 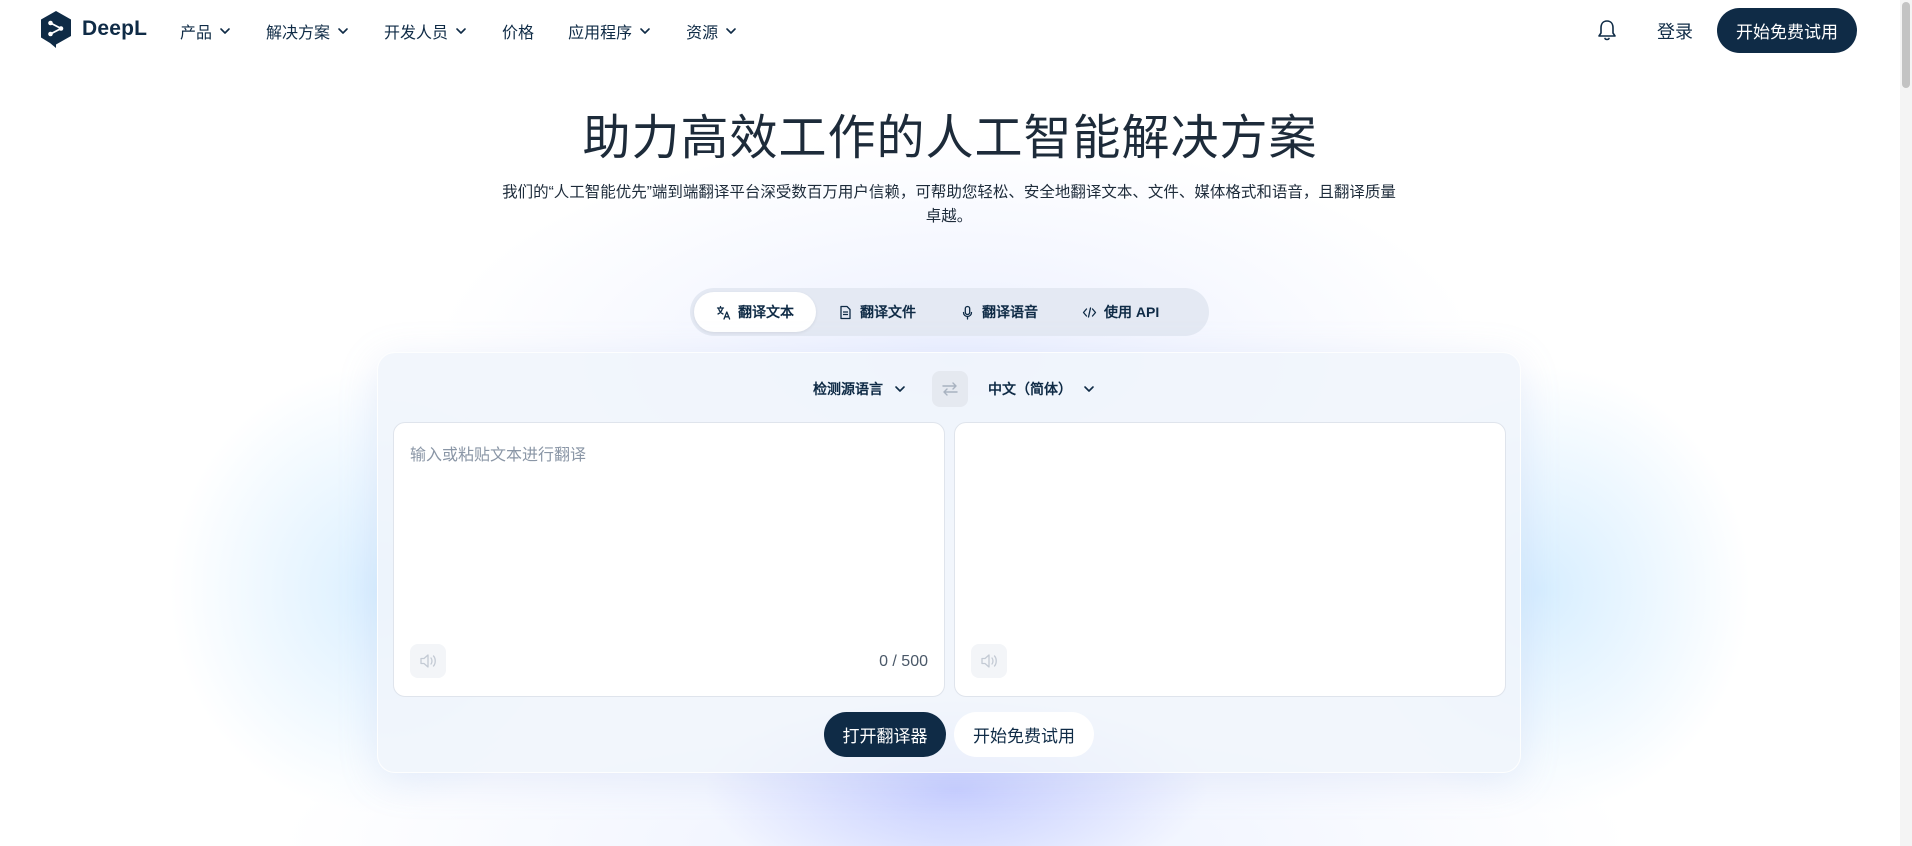 I want to click on nav-item-products: 产品, so click(x=206, y=31).